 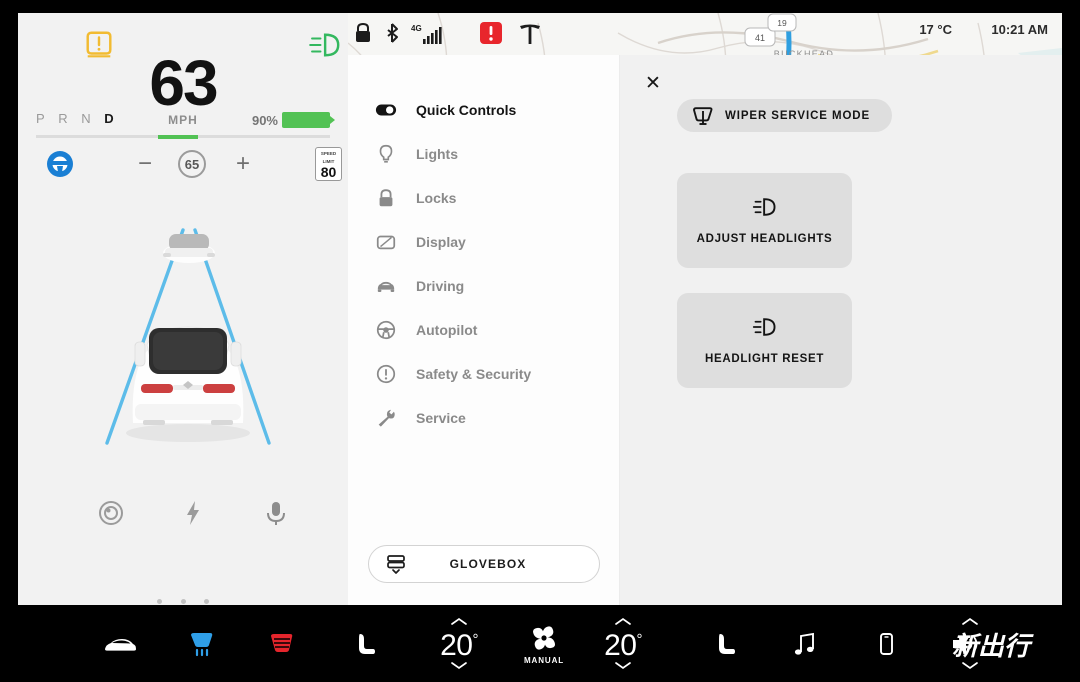 I want to click on glovebox-button: GLOVEBOX, so click(x=484, y=564).